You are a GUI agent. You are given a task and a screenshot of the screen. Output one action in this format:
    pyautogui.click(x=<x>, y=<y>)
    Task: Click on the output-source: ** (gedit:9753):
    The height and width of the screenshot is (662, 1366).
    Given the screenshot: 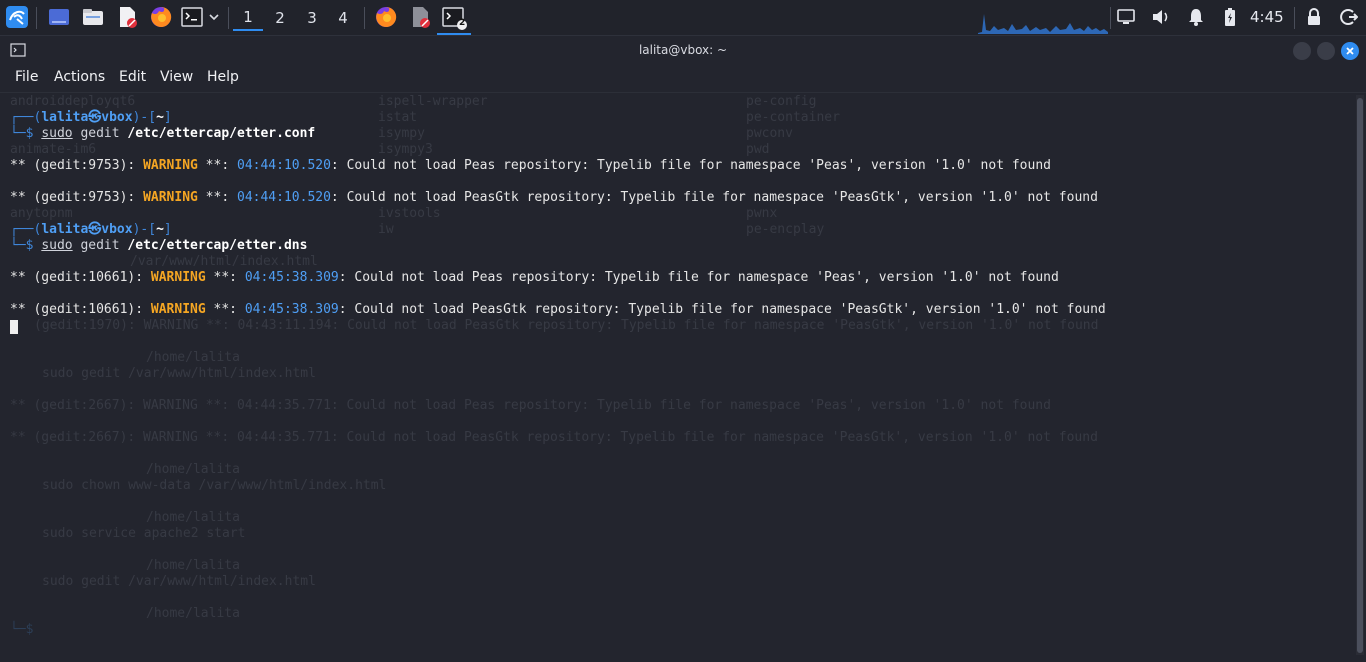 What is the action you would take?
    pyautogui.click(x=77, y=165)
    